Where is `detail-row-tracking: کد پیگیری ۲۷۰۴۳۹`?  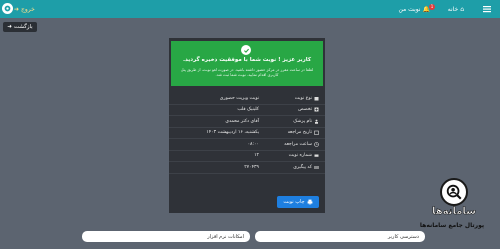 detail-row-tracking: کد پیگیری ۲۷۰۴۳۹ is located at coordinates (247, 168).